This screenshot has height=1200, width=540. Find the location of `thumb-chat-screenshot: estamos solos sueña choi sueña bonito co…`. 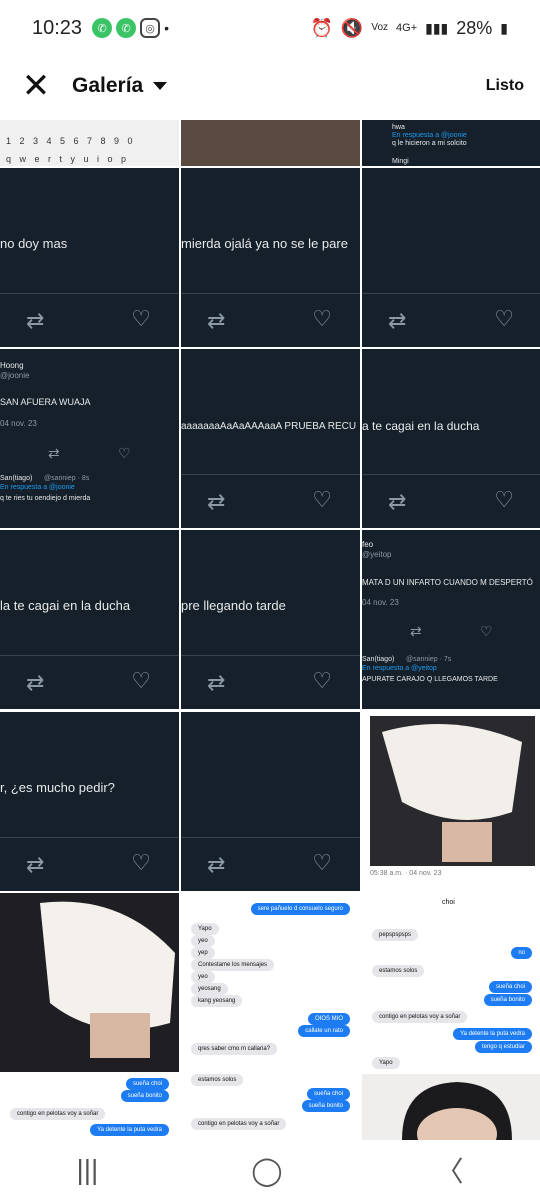

thumb-chat-screenshot: estamos solos sueña choi sueña bonito co… is located at coordinates (270, 1106).